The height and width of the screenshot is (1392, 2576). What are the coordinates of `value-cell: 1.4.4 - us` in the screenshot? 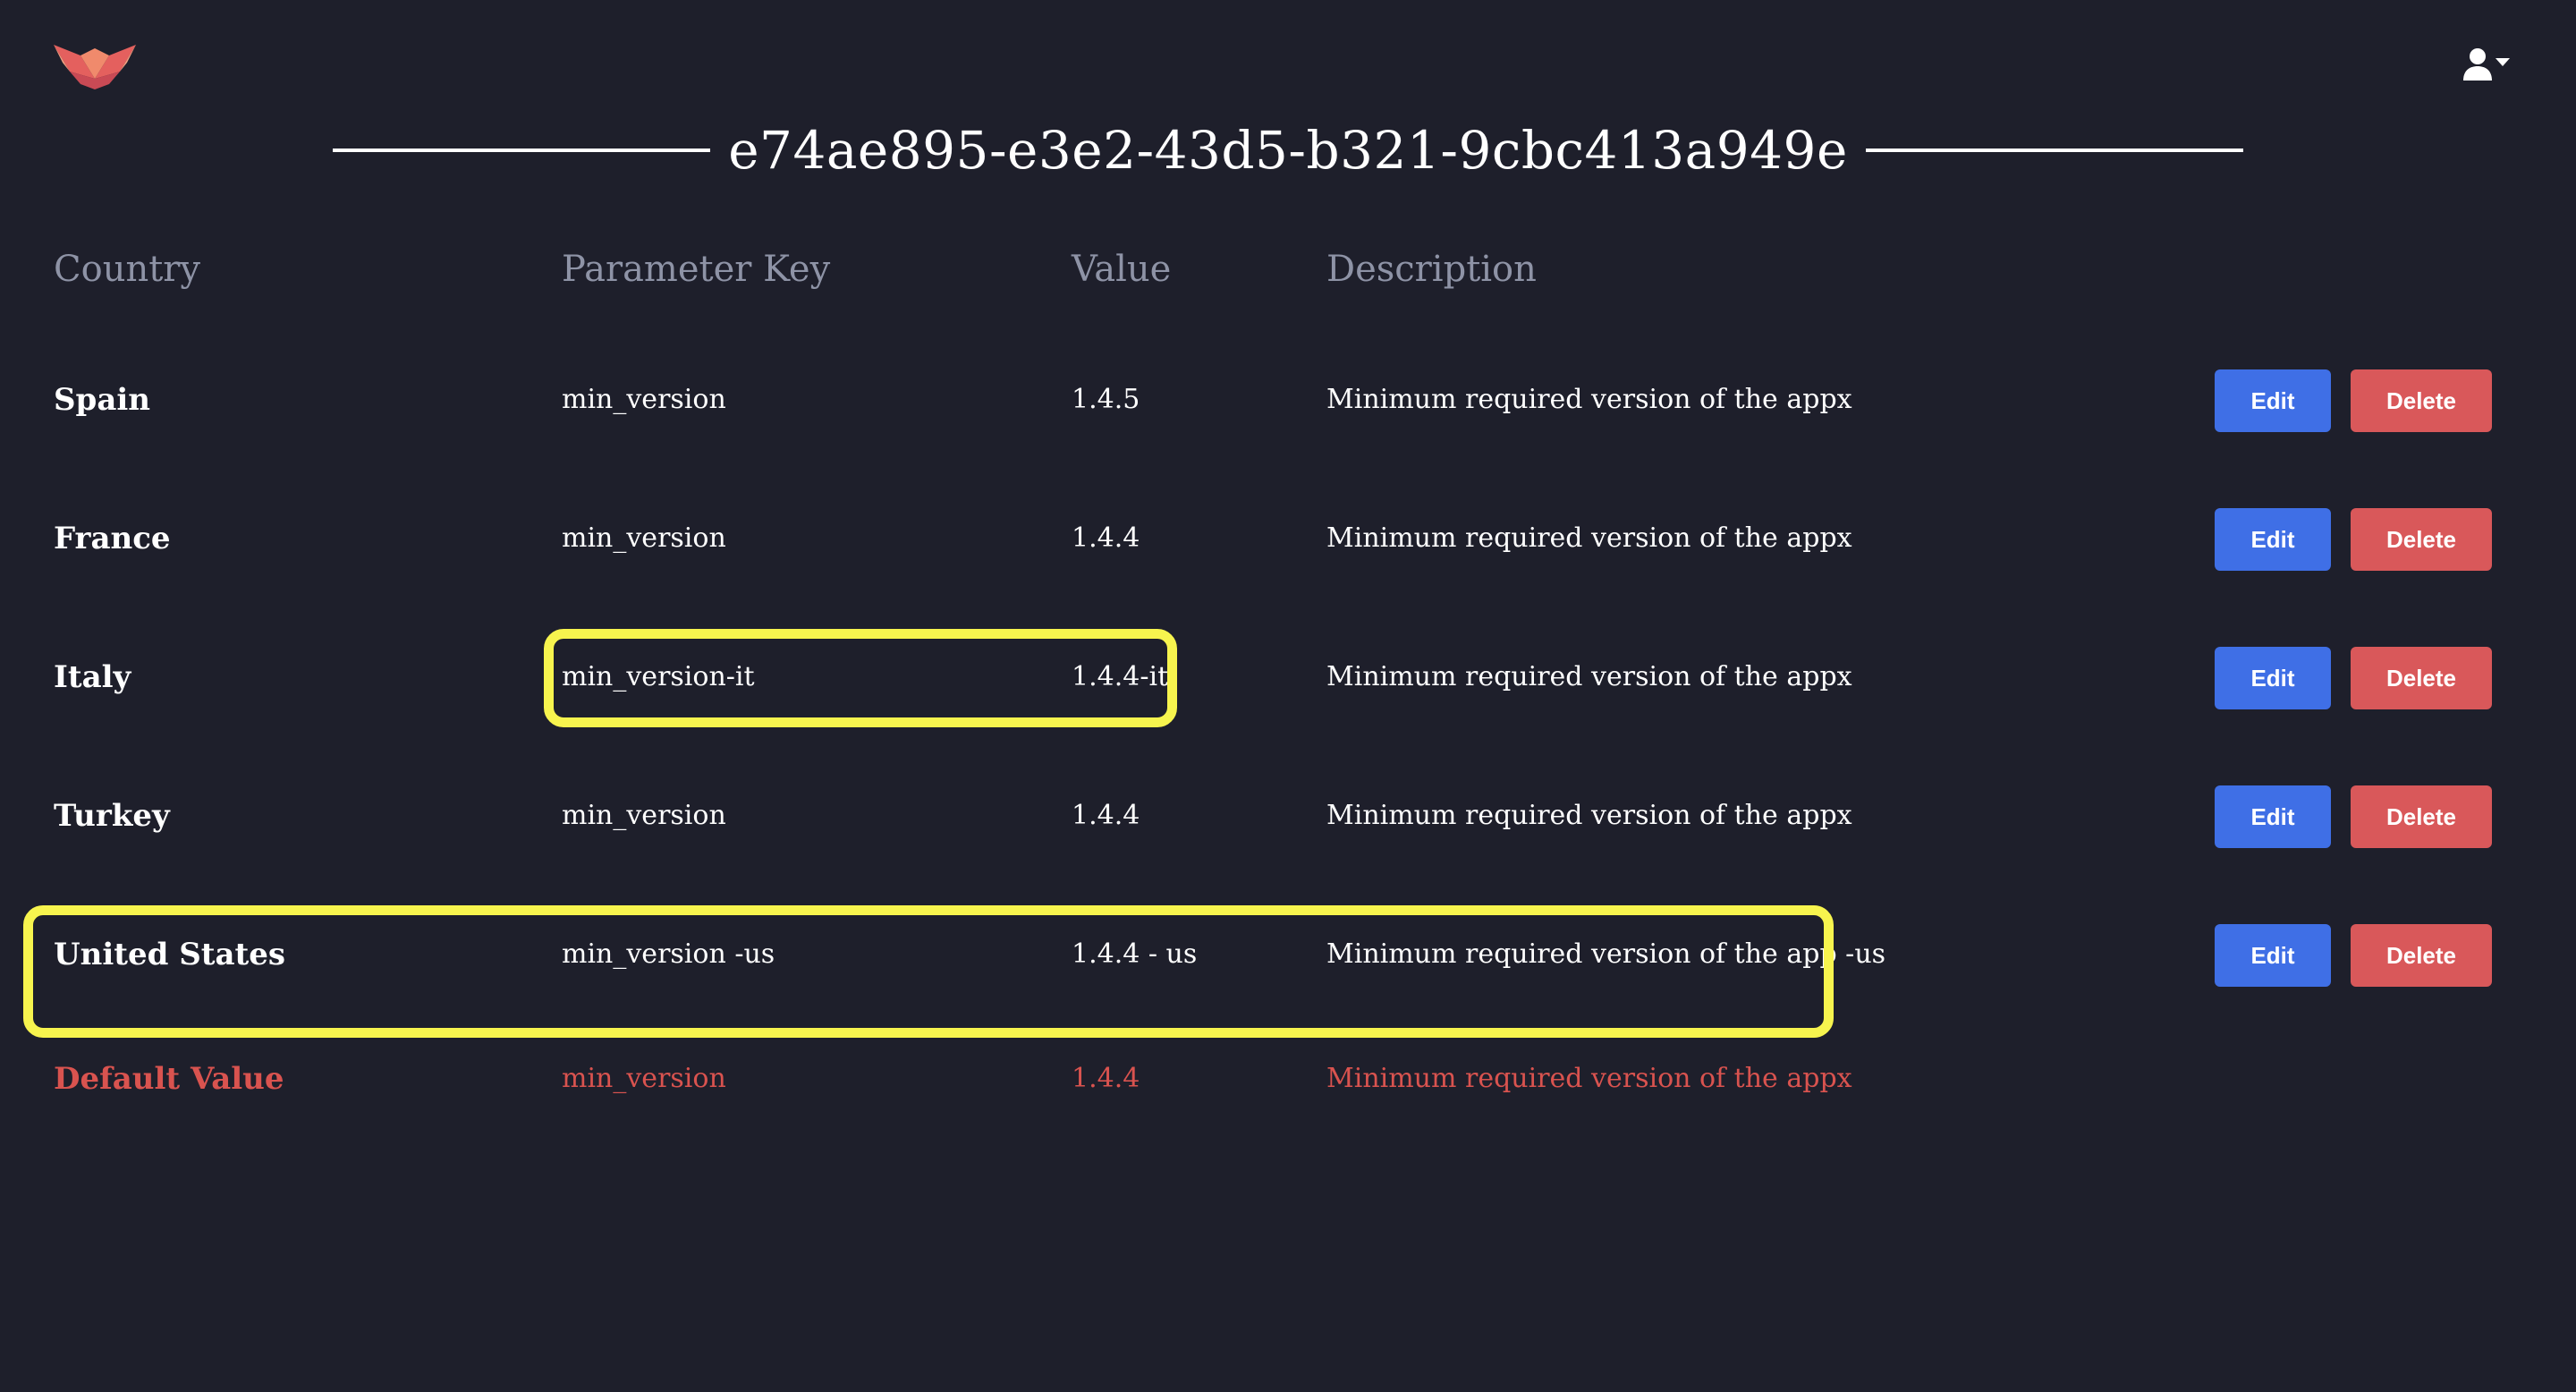 It's located at (1135, 954).